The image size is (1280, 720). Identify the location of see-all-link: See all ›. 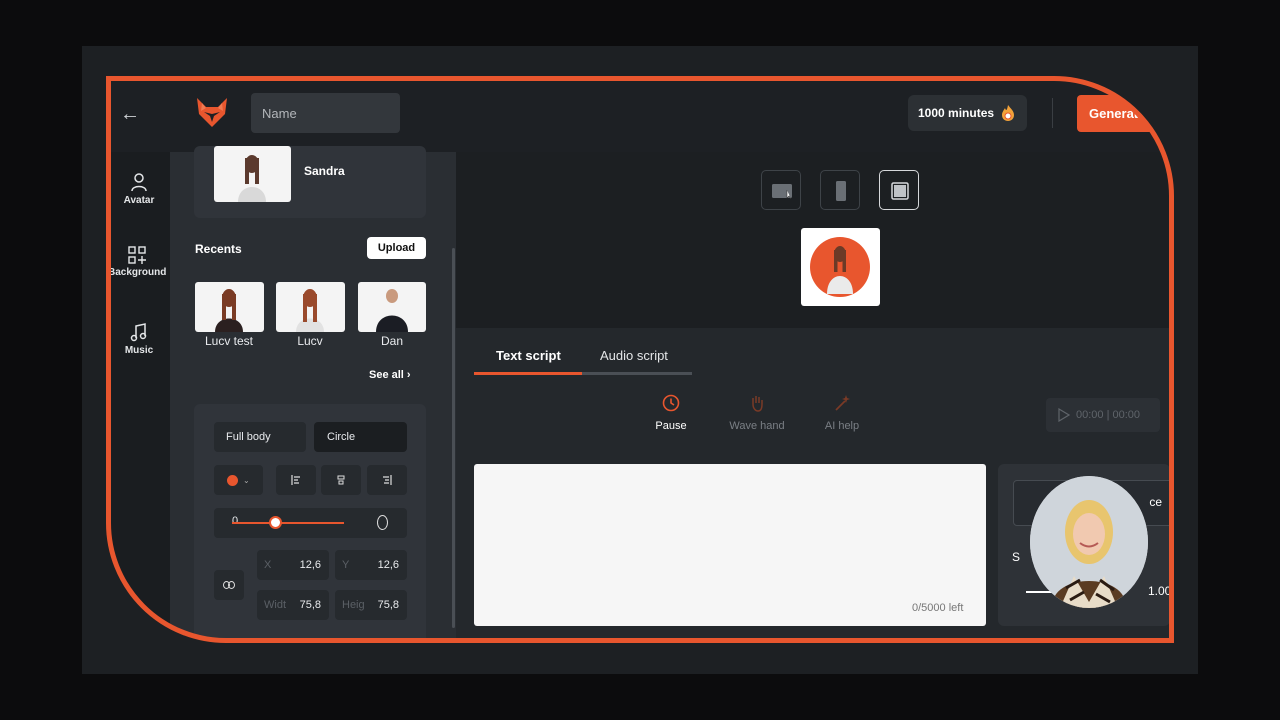
(390, 375).